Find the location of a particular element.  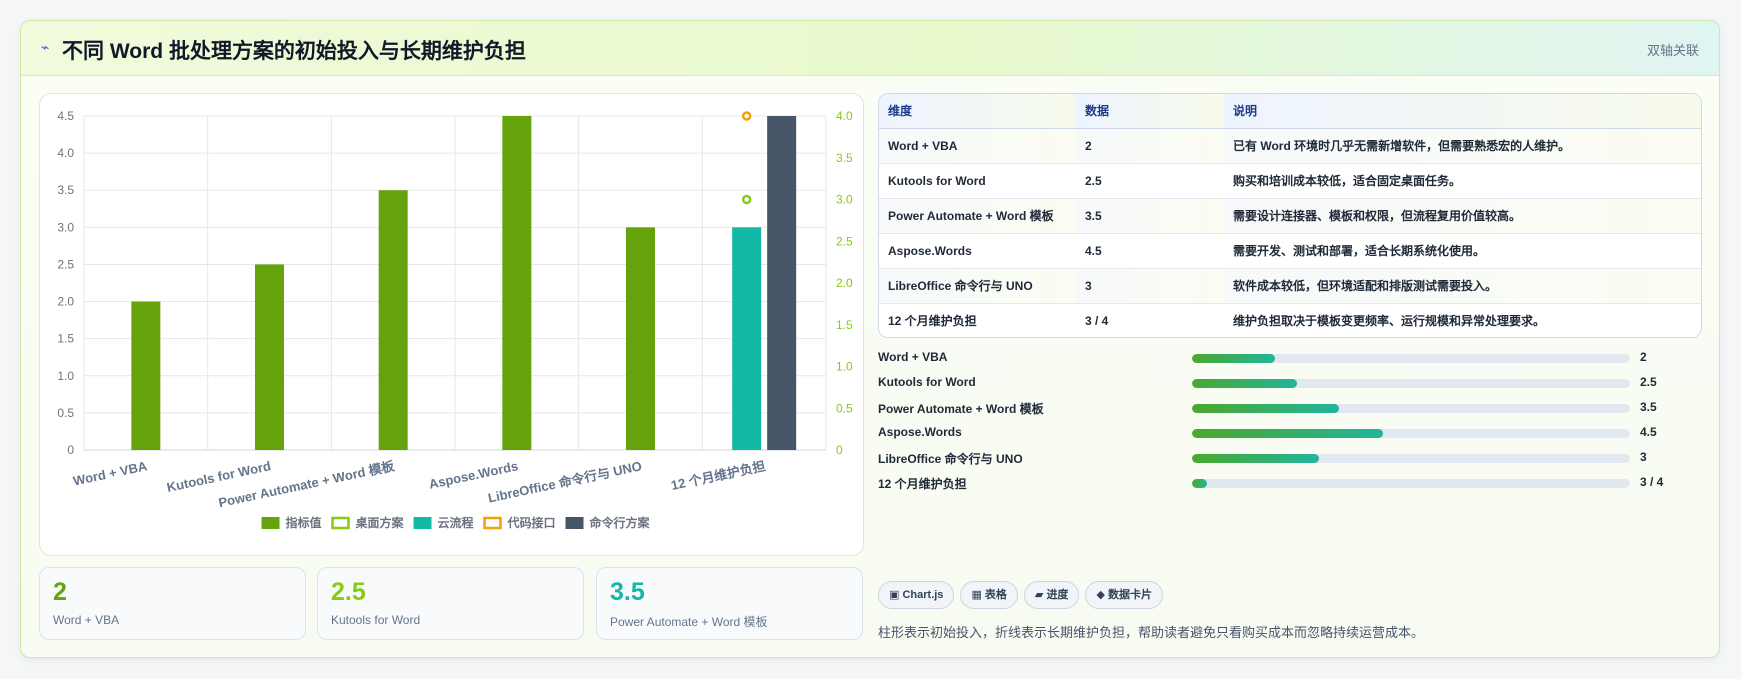

progress-row: 12 个月维护负担 3 / 4 is located at coordinates (1290, 485).